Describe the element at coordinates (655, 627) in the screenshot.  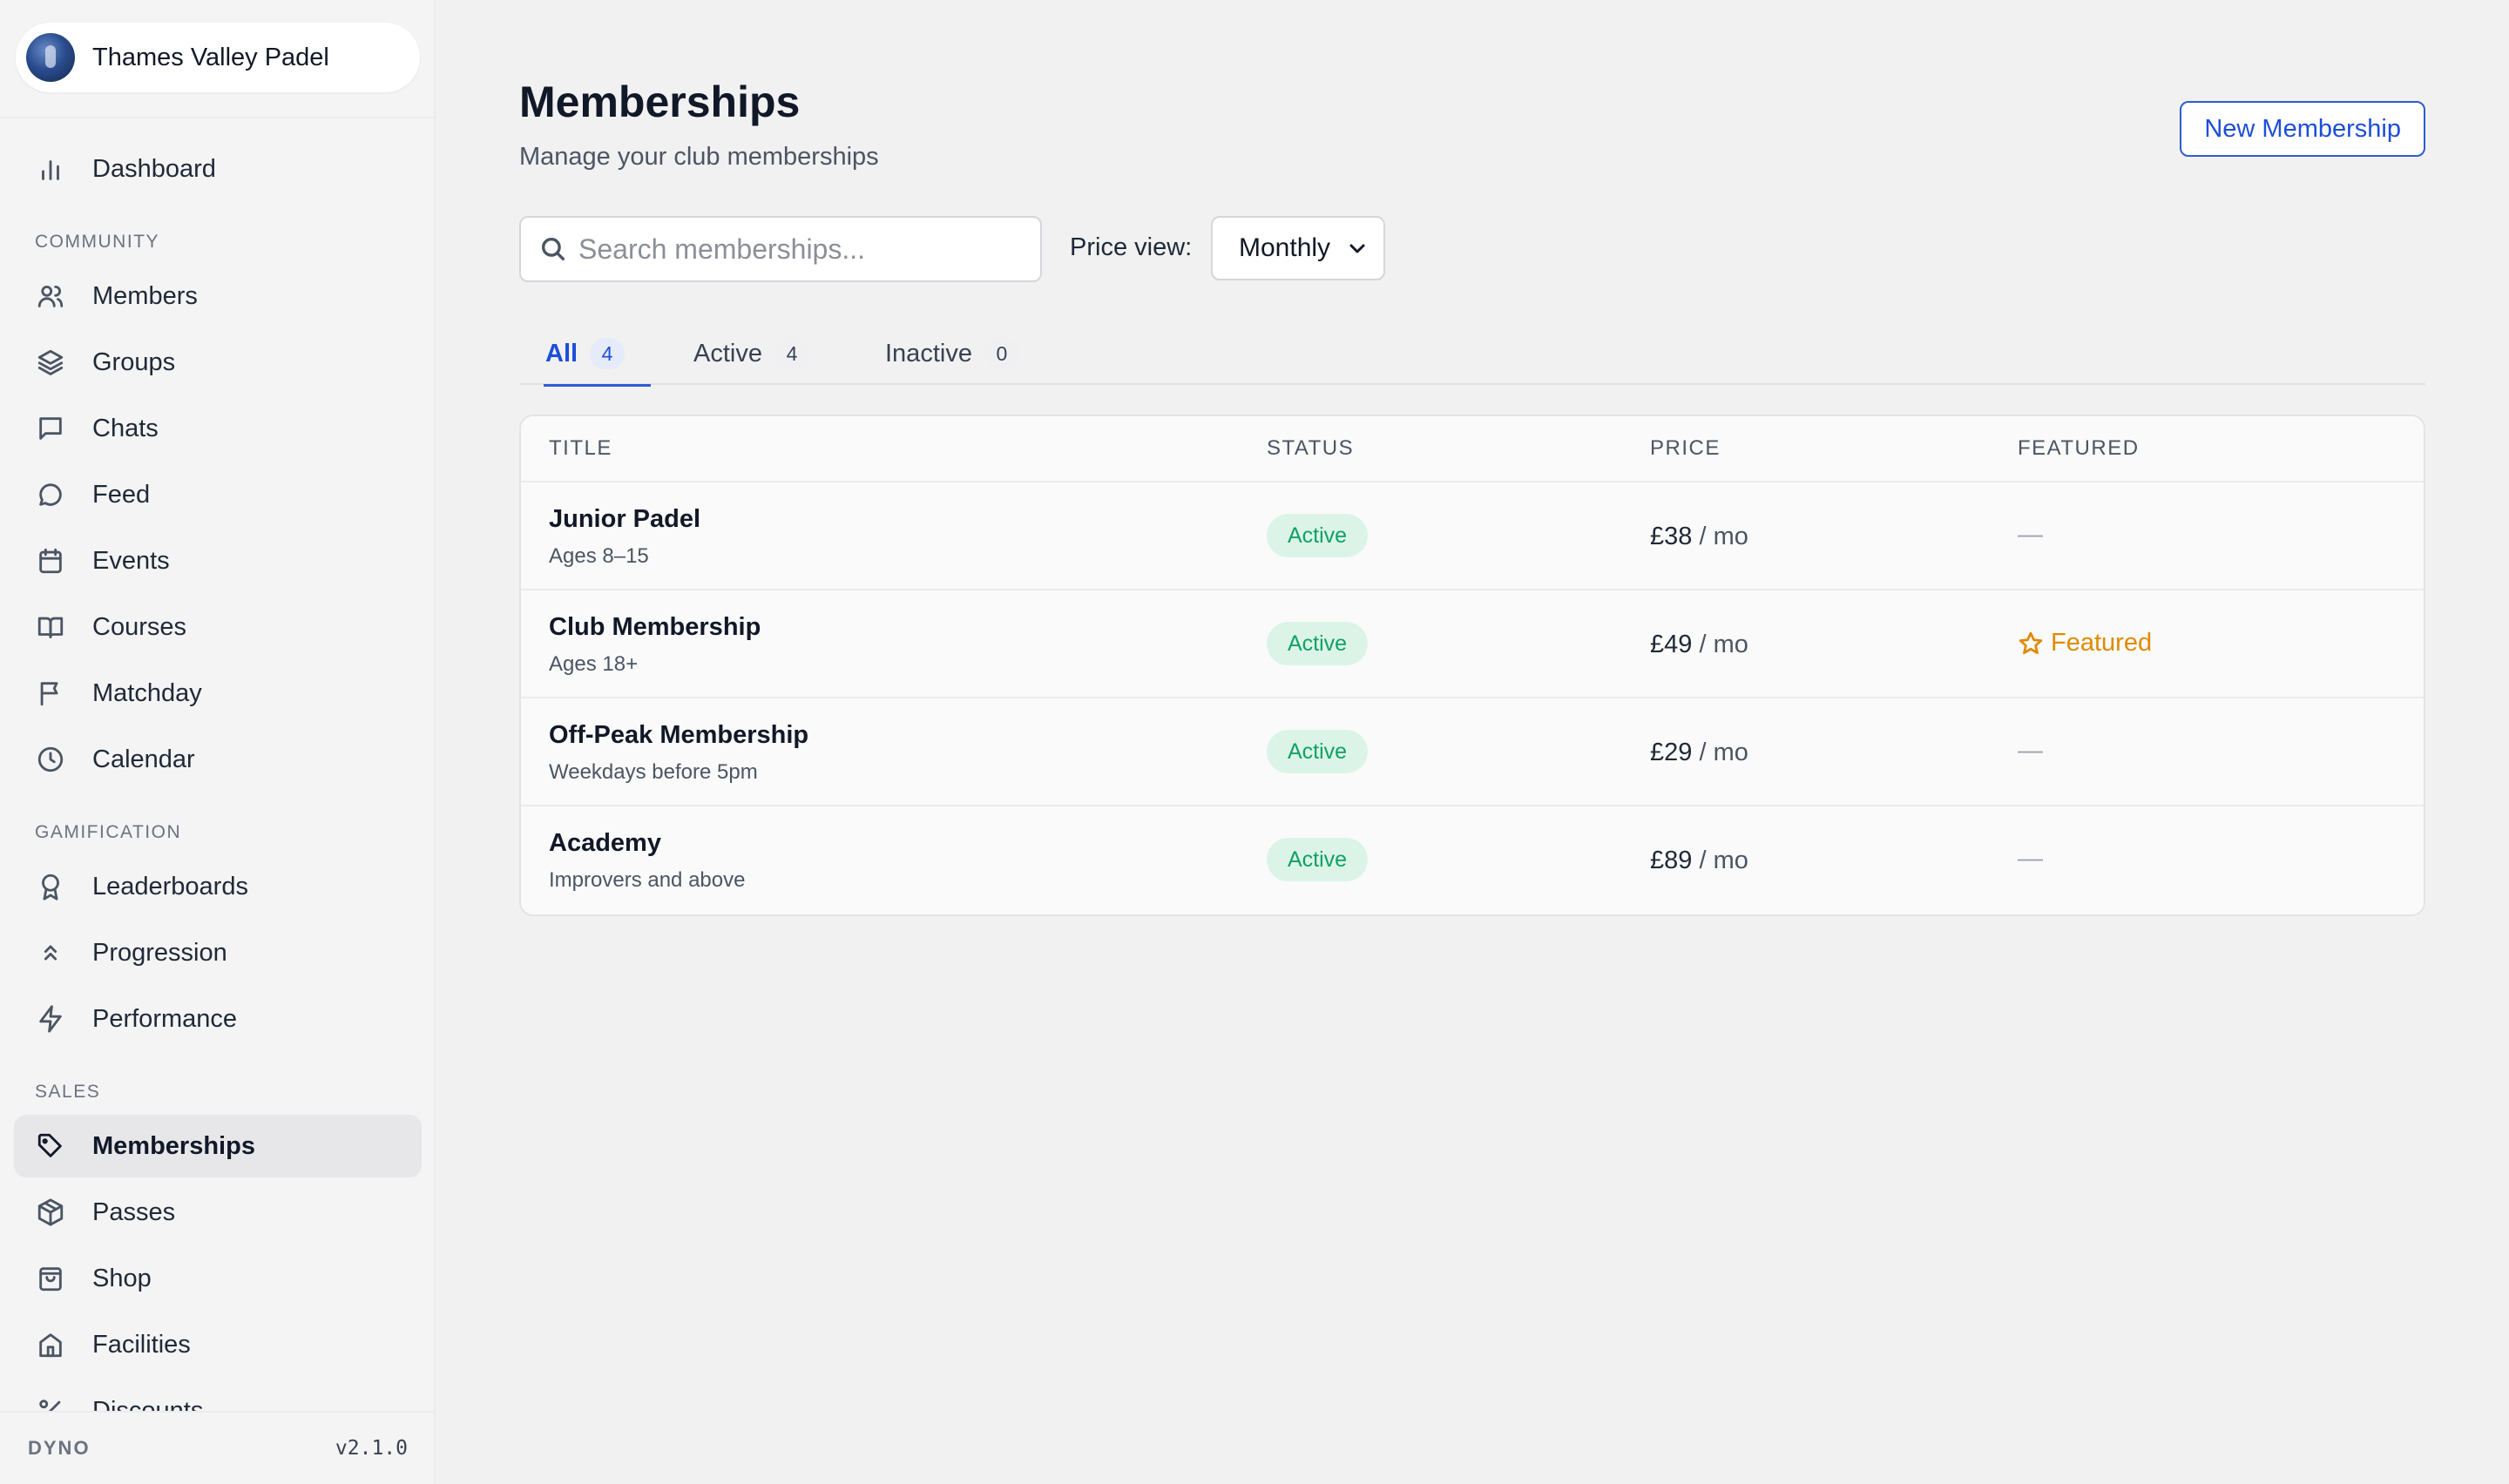
I see `membership-title: Club Membership` at that location.